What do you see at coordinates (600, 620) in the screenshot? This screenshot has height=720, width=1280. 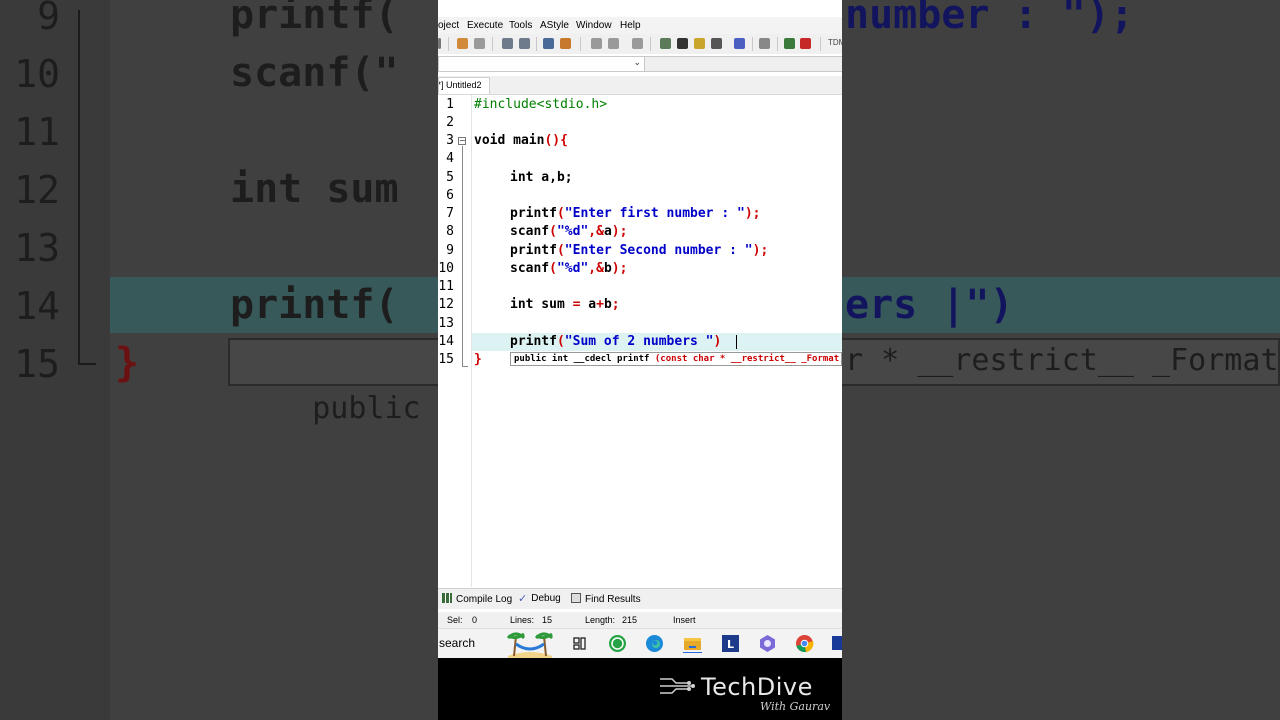 I see `status-length-label: Length:` at bounding box center [600, 620].